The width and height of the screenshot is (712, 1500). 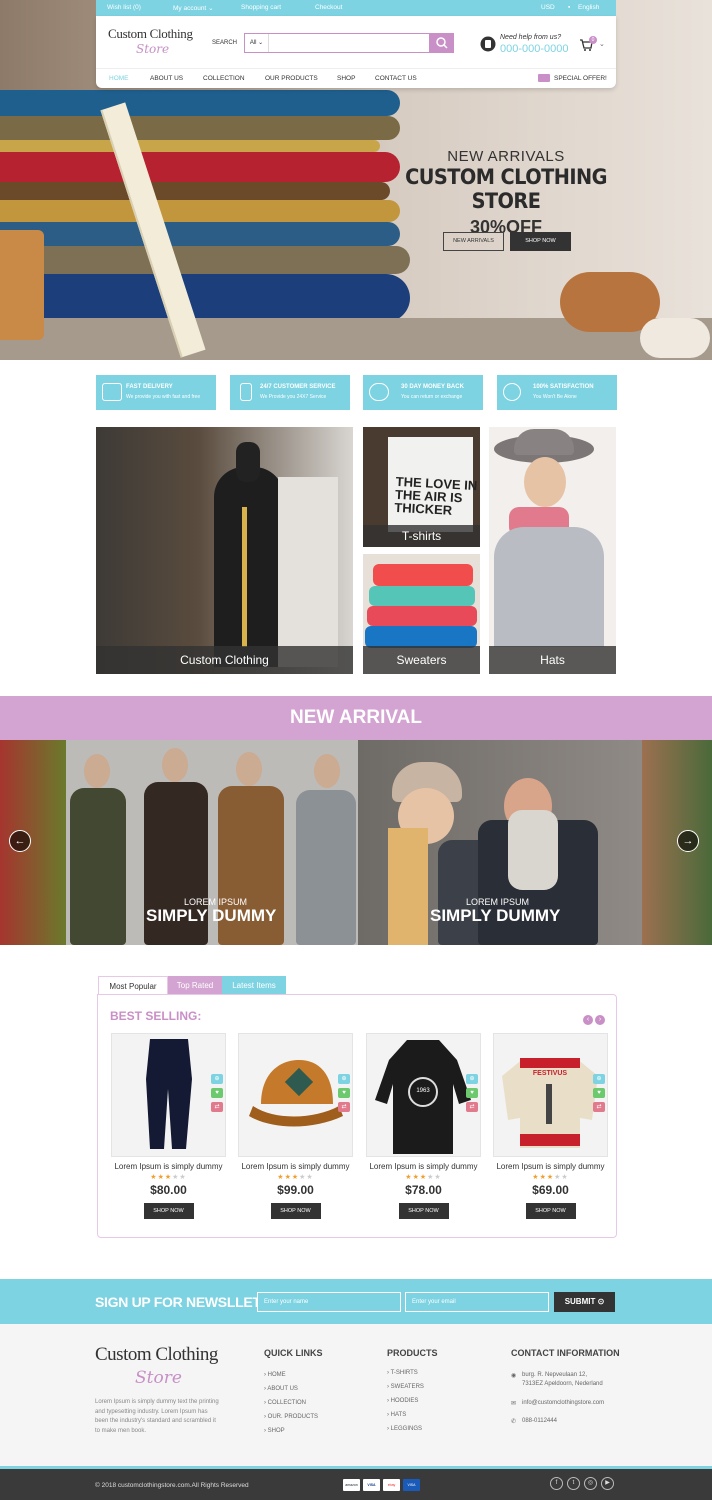 I want to click on slider-prev-button: ←, so click(x=20, y=841).